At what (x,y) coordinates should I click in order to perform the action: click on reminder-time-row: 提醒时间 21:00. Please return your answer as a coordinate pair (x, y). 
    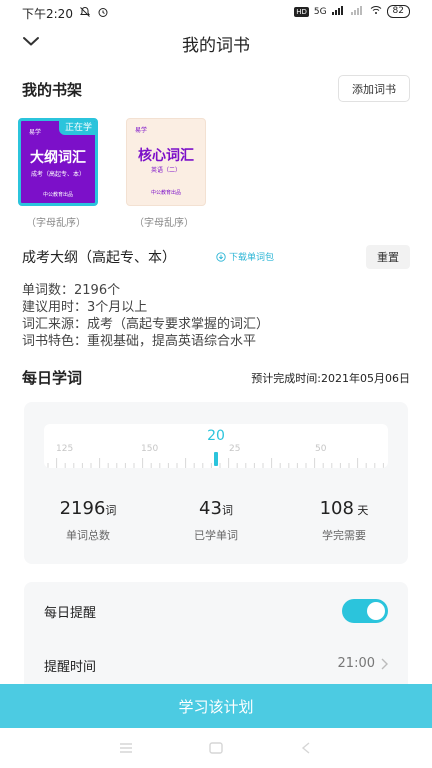
    Looking at the image, I should click on (216, 666).